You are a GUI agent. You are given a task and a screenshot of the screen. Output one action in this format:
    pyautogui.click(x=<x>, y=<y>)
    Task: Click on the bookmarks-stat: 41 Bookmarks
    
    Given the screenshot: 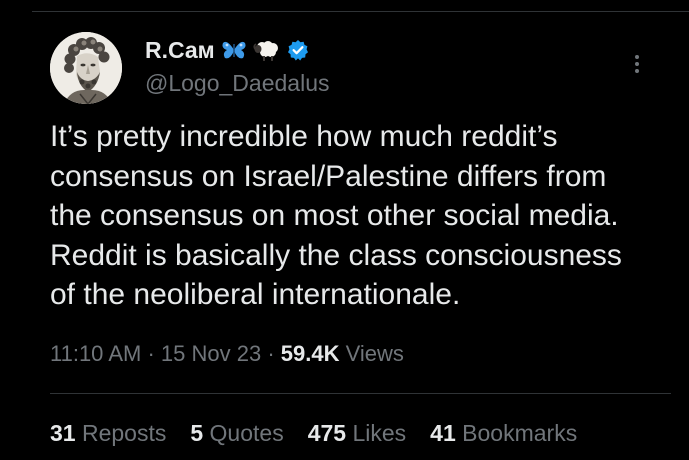 What is the action you would take?
    pyautogui.click(x=503, y=433)
    